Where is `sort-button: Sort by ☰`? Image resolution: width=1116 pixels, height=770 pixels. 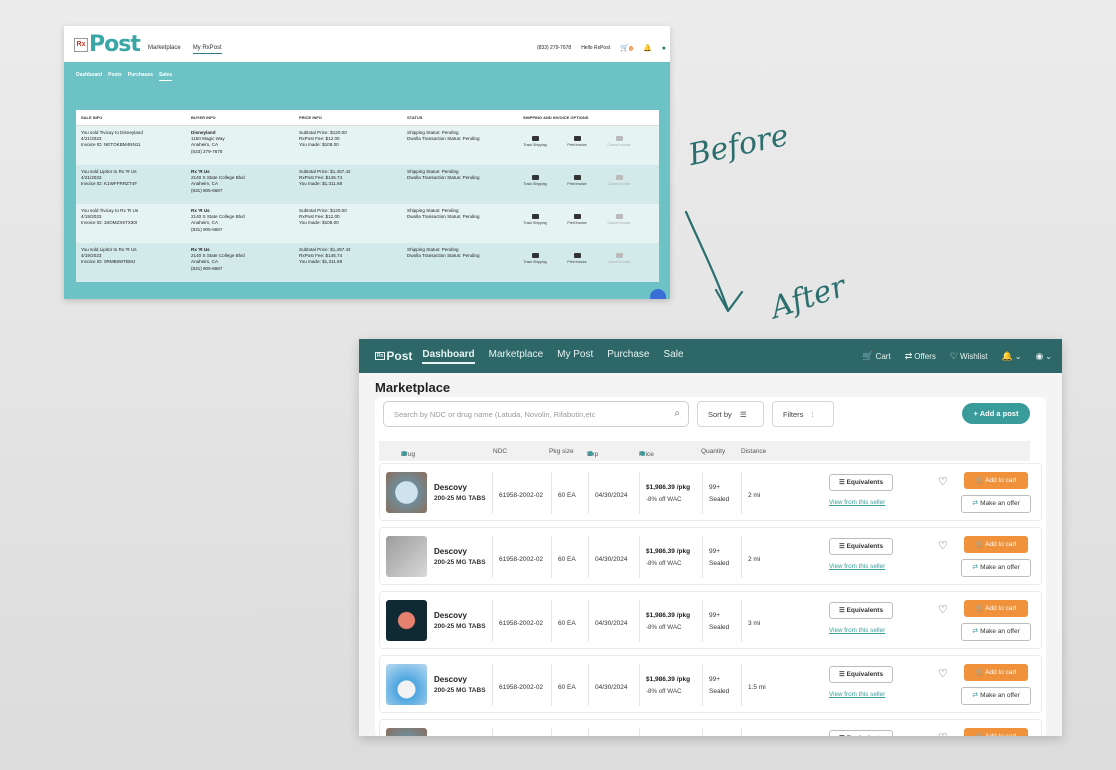
sort-button: Sort by ☰ is located at coordinates (730, 414).